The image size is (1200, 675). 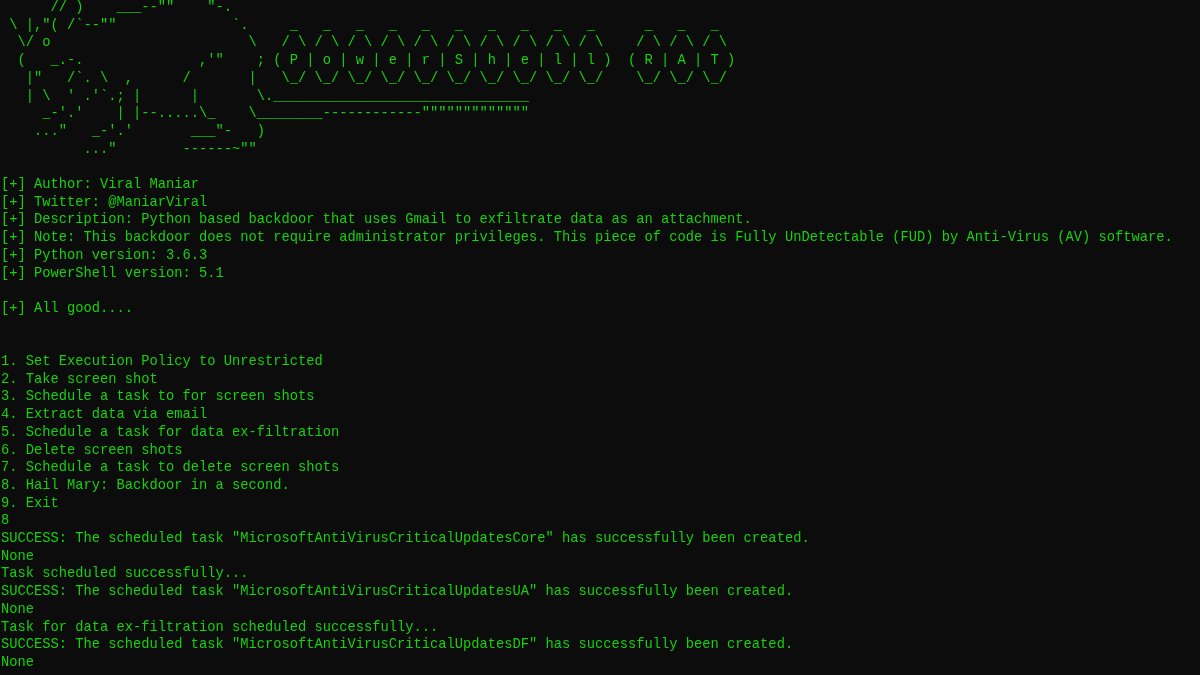 What do you see at coordinates (112, 273) in the screenshot?
I see `info-line: [+] PowerShell version: 5.1` at bounding box center [112, 273].